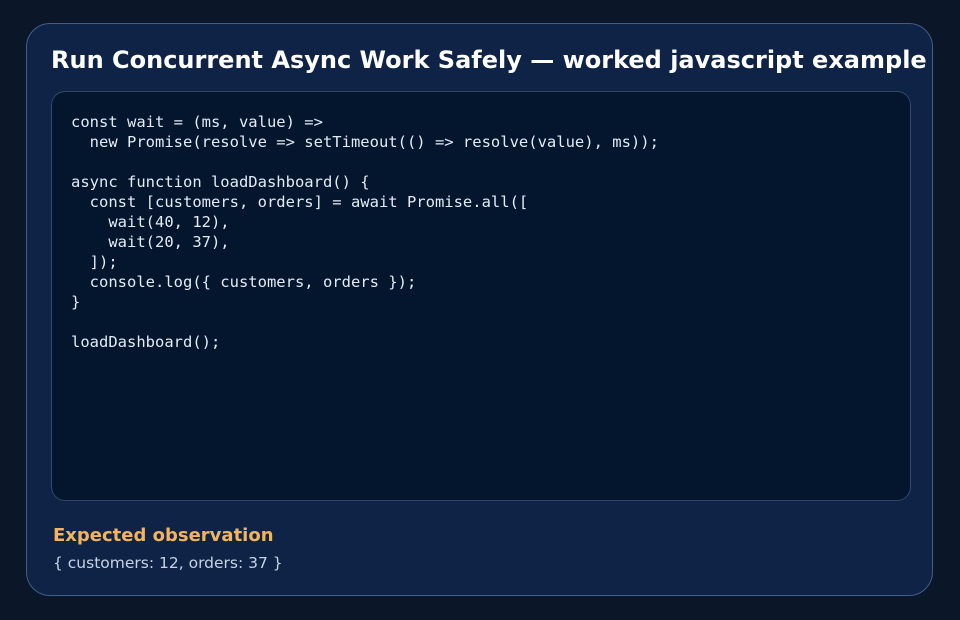 This screenshot has width=960, height=620. What do you see at coordinates (168, 563) in the screenshot?
I see `observation-output: { customers: 12, orders: 37 }` at bounding box center [168, 563].